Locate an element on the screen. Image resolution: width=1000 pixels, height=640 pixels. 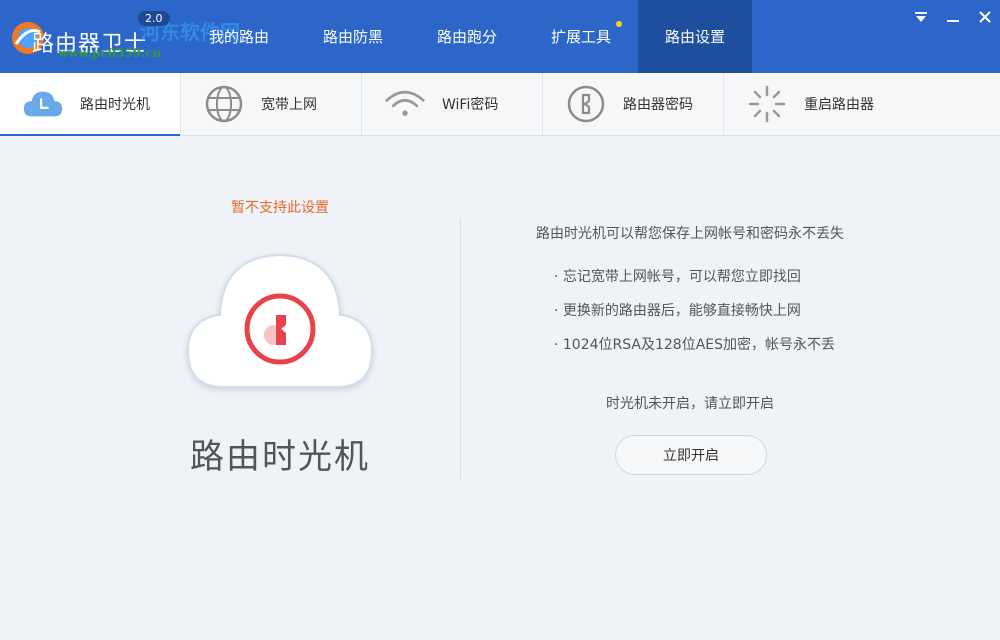
nav-label: 扩展工具 is located at coordinates (580, 37).